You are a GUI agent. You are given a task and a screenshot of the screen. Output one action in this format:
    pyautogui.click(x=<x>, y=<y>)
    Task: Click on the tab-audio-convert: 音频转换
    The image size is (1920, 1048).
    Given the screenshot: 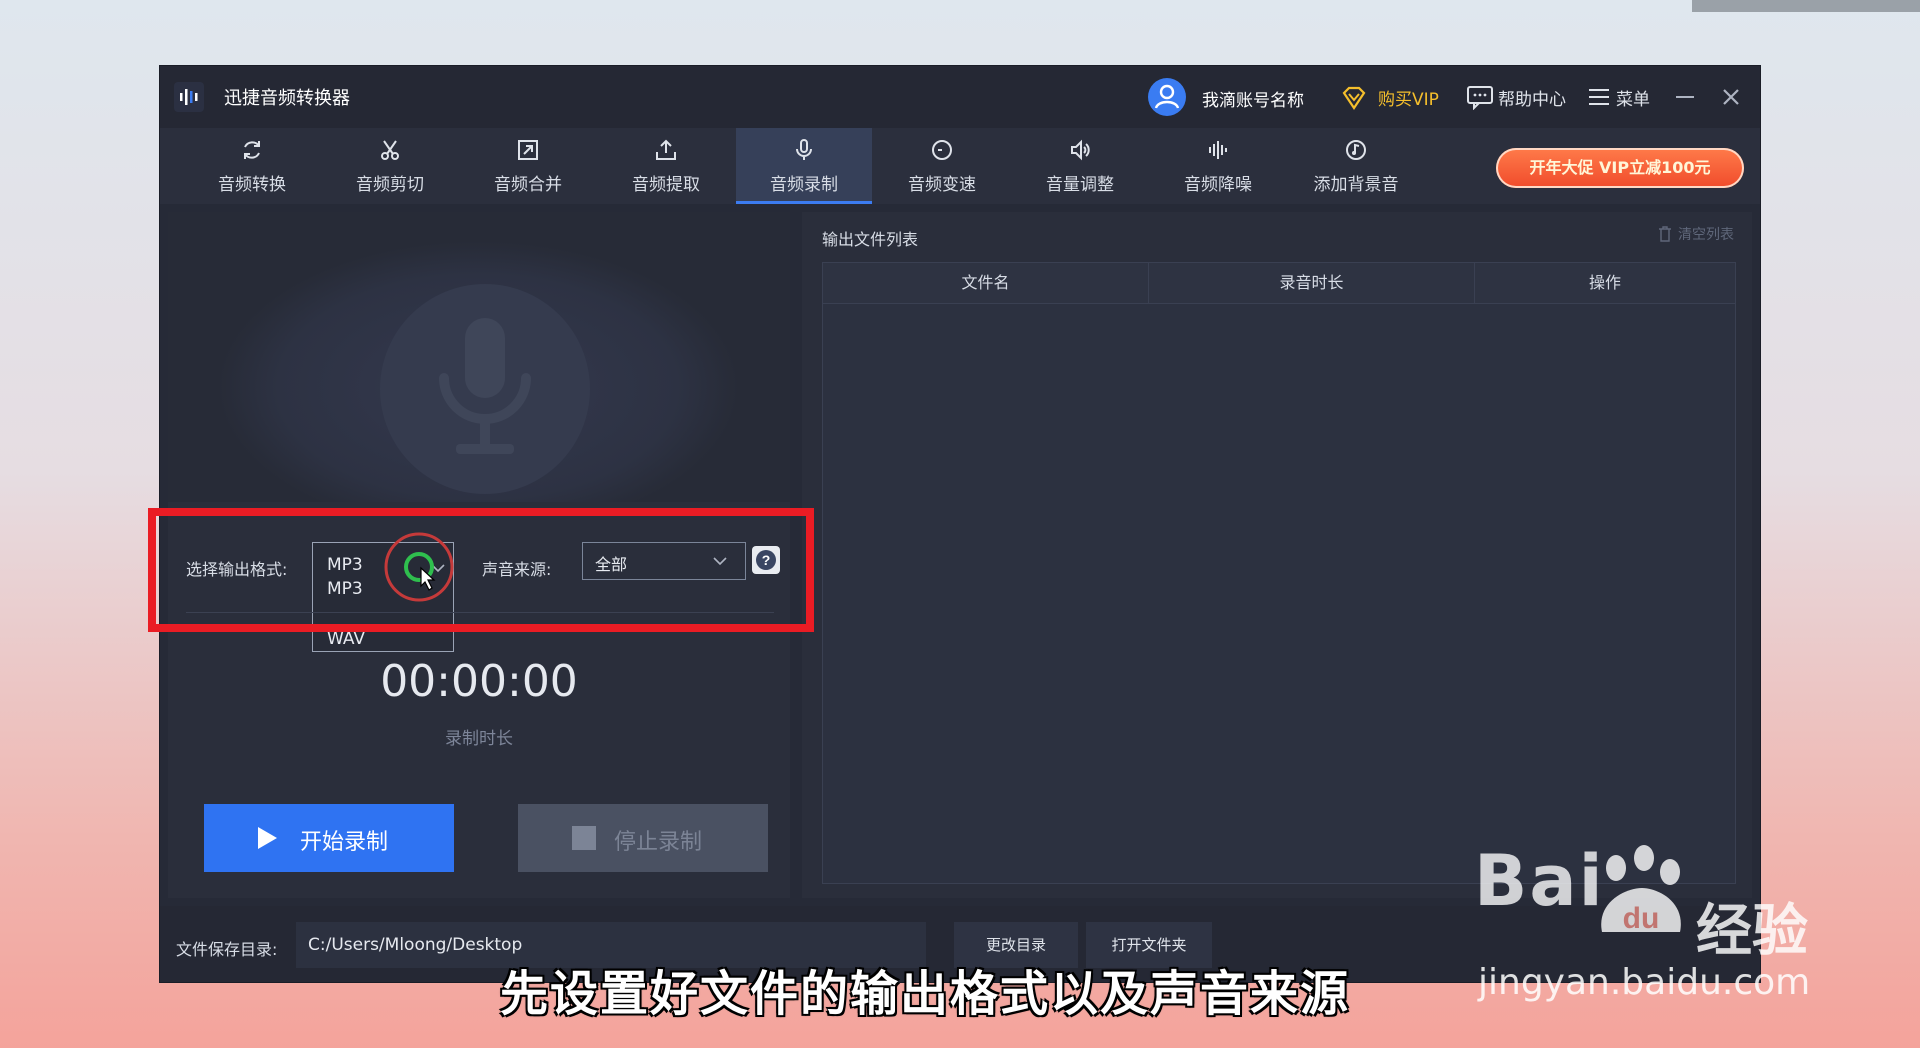 What is the action you would take?
    pyautogui.click(x=252, y=166)
    